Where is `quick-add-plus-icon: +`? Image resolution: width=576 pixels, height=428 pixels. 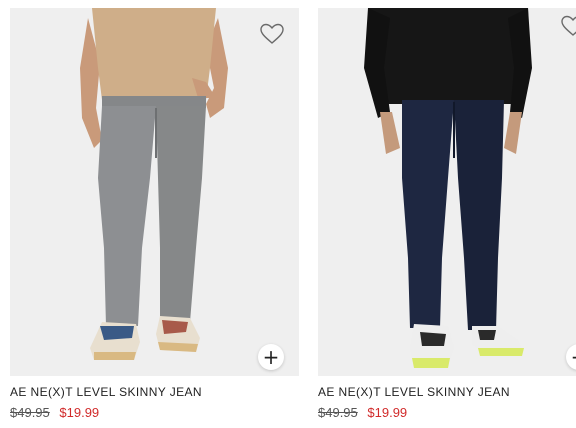 quick-add-plus-icon: + is located at coordinates (271, 357).